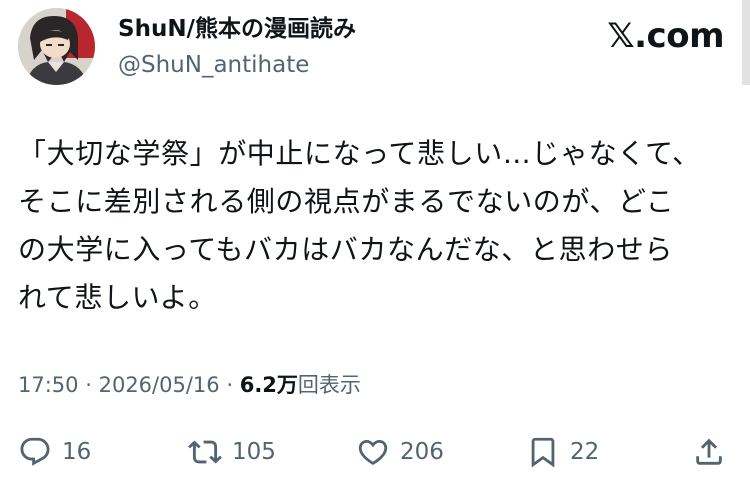 The image size is (750, 488). Describe the element at coordinates (54, 452) in the screenshot. I see `reply-button: 16` at that location.